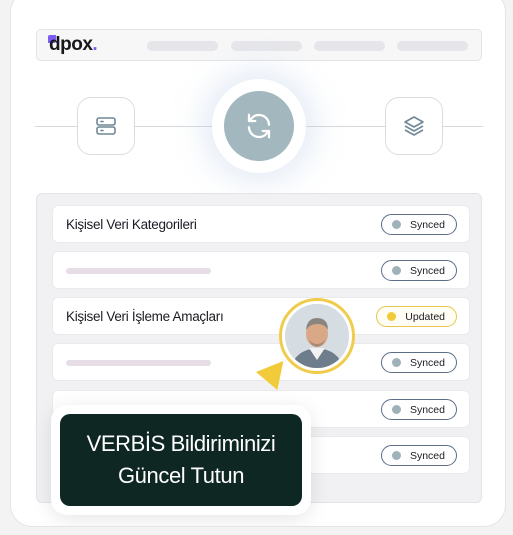 Image resolution: width=513 pixels, height=535 pixels. I want to click on row-label: Kişisel Veri İşleme Amaçları, so click(145, 316).